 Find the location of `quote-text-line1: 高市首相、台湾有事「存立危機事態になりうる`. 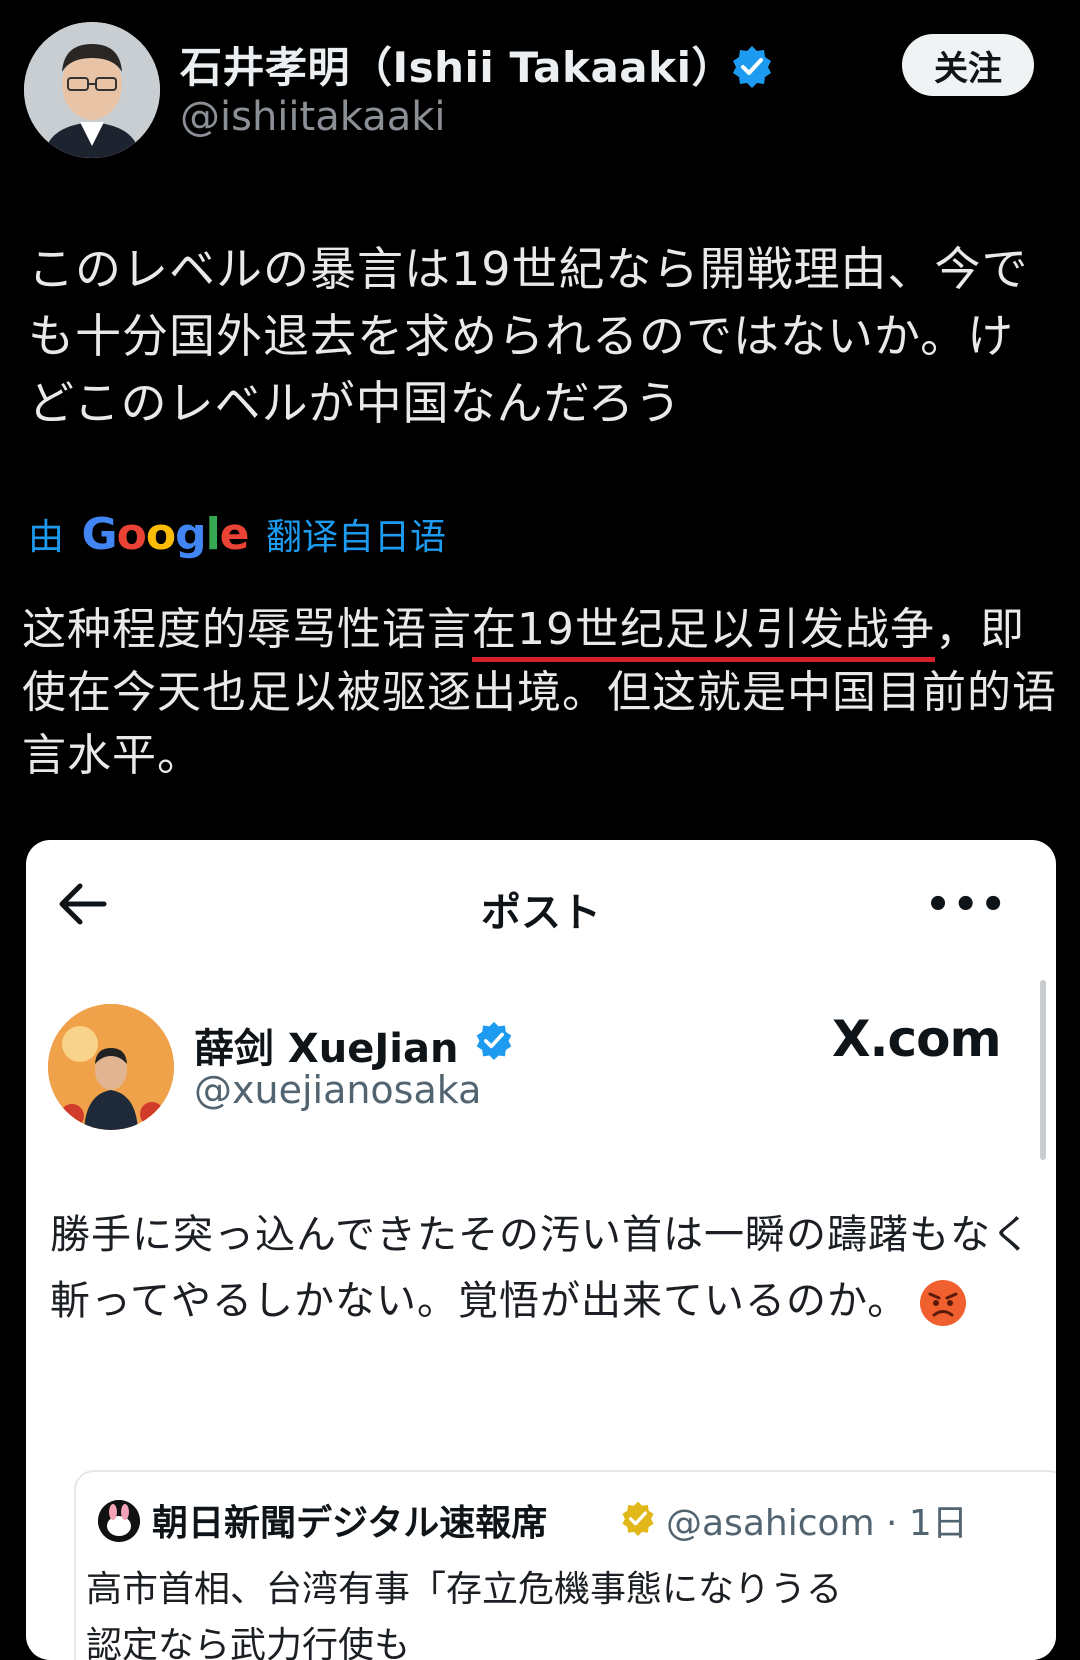

quote-text-line1: 高市首相、台湾有事「存立危機事態になりうる is located at coordinates (464, 1589).